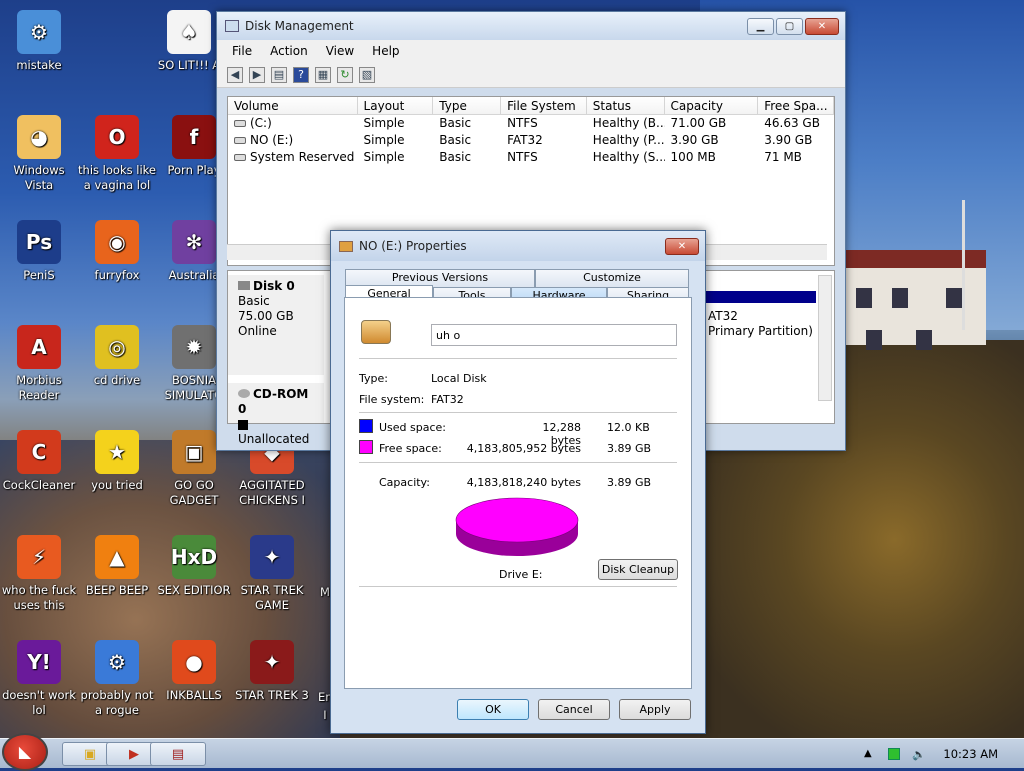 The image size is (1024, 771). Describe the element at coordinates (894, 754) in the screenshot. I see `tray-network-icon` at that location.